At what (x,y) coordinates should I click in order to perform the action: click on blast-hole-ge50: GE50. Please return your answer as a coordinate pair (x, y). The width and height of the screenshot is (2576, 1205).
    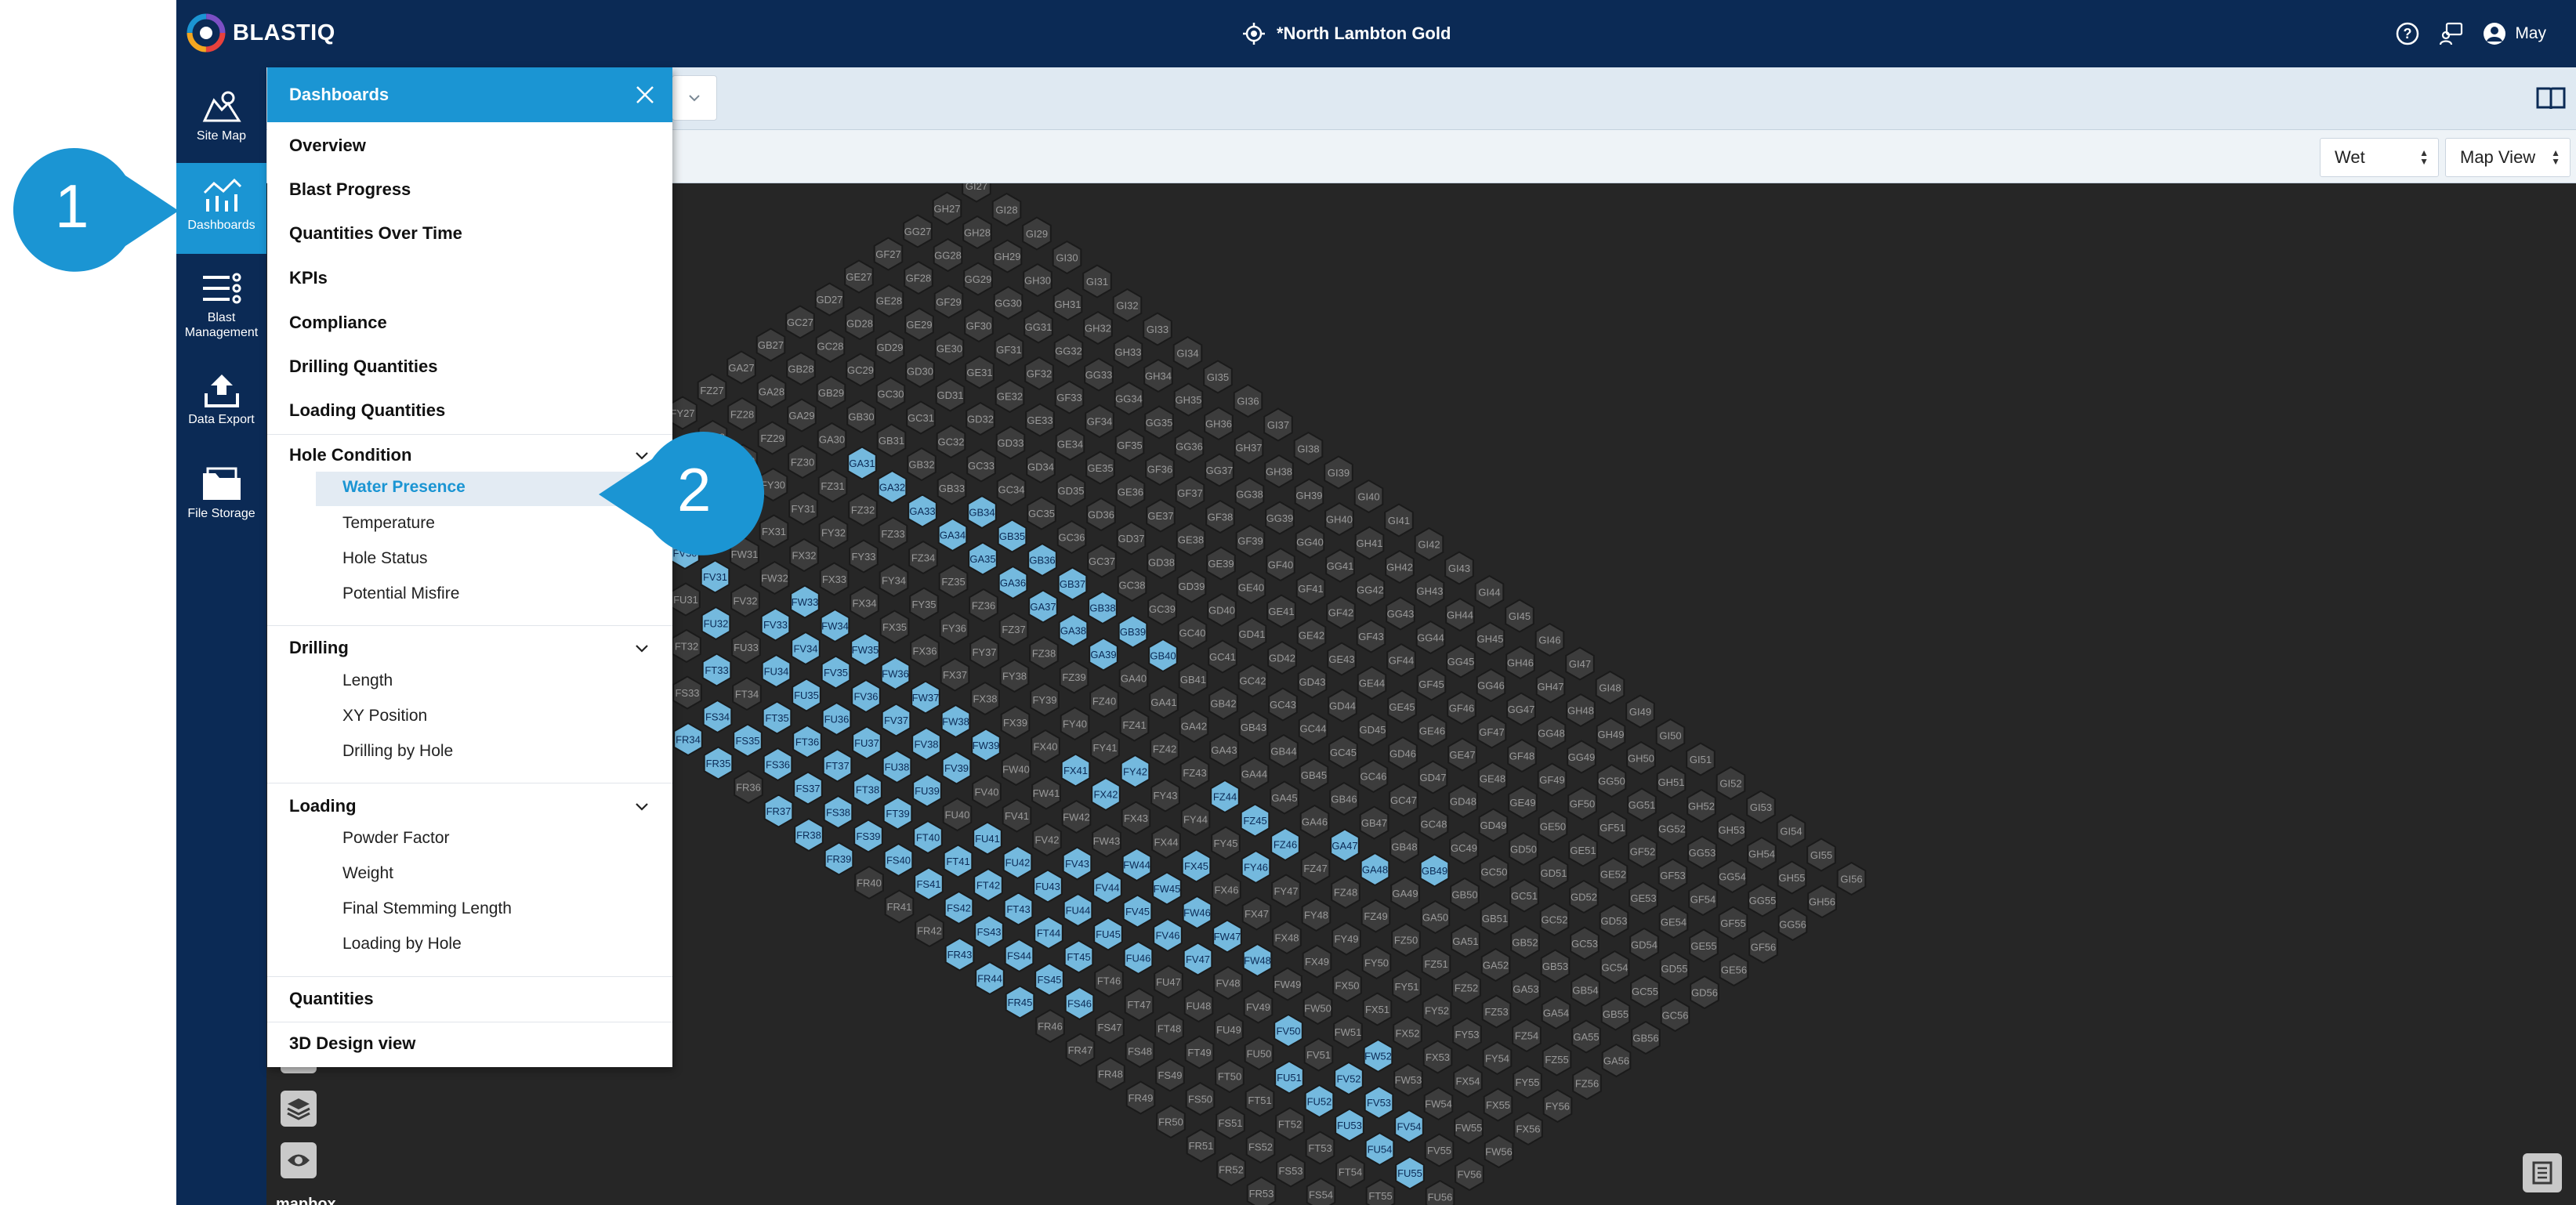
    Looking at the image, I should click on (1553, 826).